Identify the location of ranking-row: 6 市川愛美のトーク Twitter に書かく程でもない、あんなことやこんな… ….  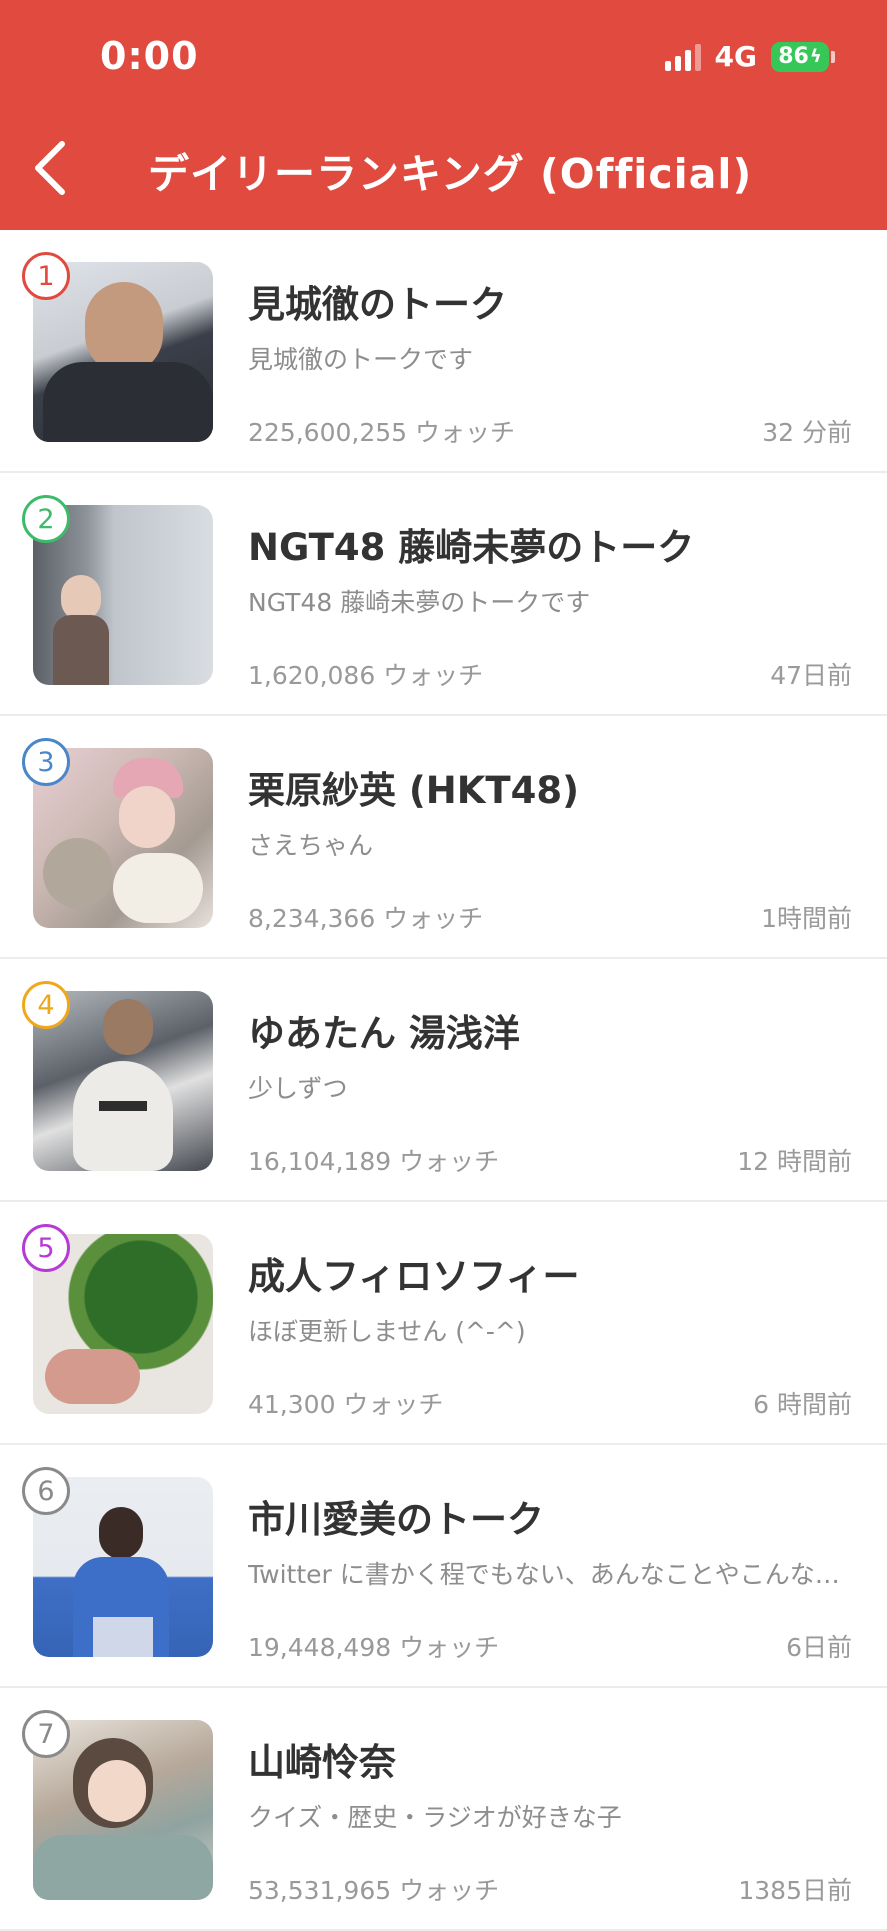
(443, 1566).